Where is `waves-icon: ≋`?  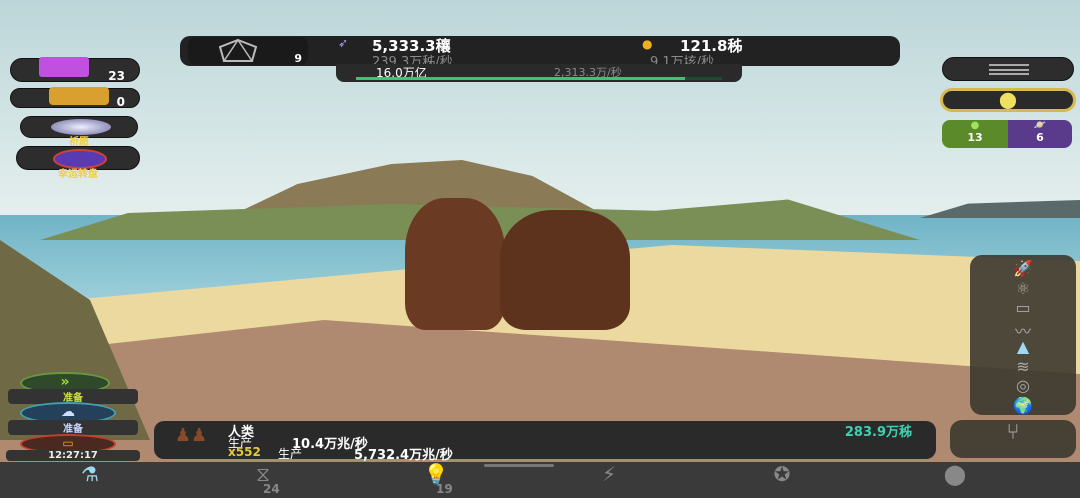
waves-icon: ≋ is located at coordinates (1023, 366).